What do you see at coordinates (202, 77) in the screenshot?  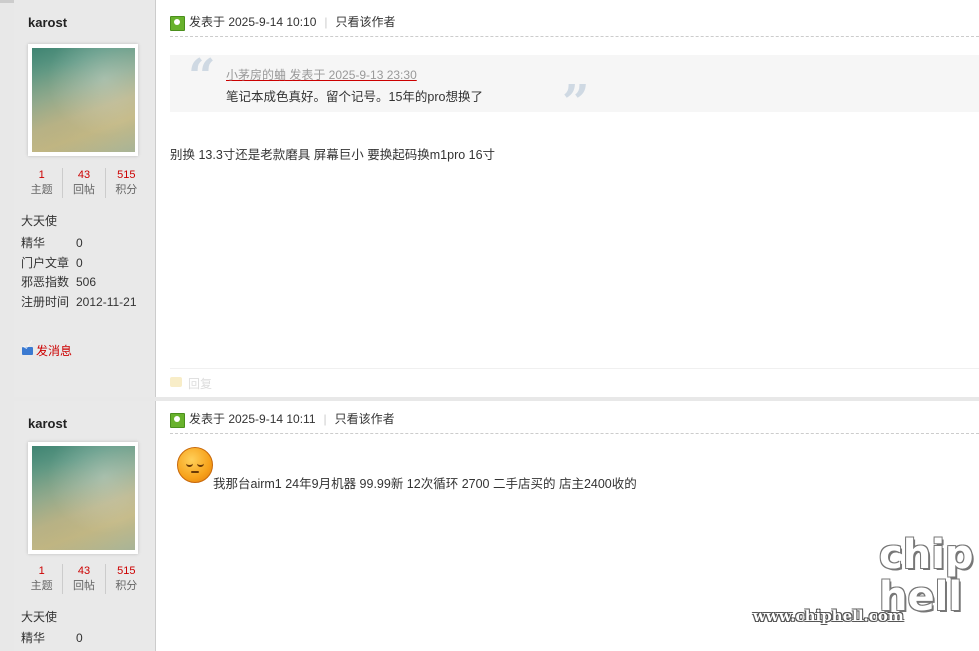 I see `open-quote-icon: “` at bounding box center [202, 77].